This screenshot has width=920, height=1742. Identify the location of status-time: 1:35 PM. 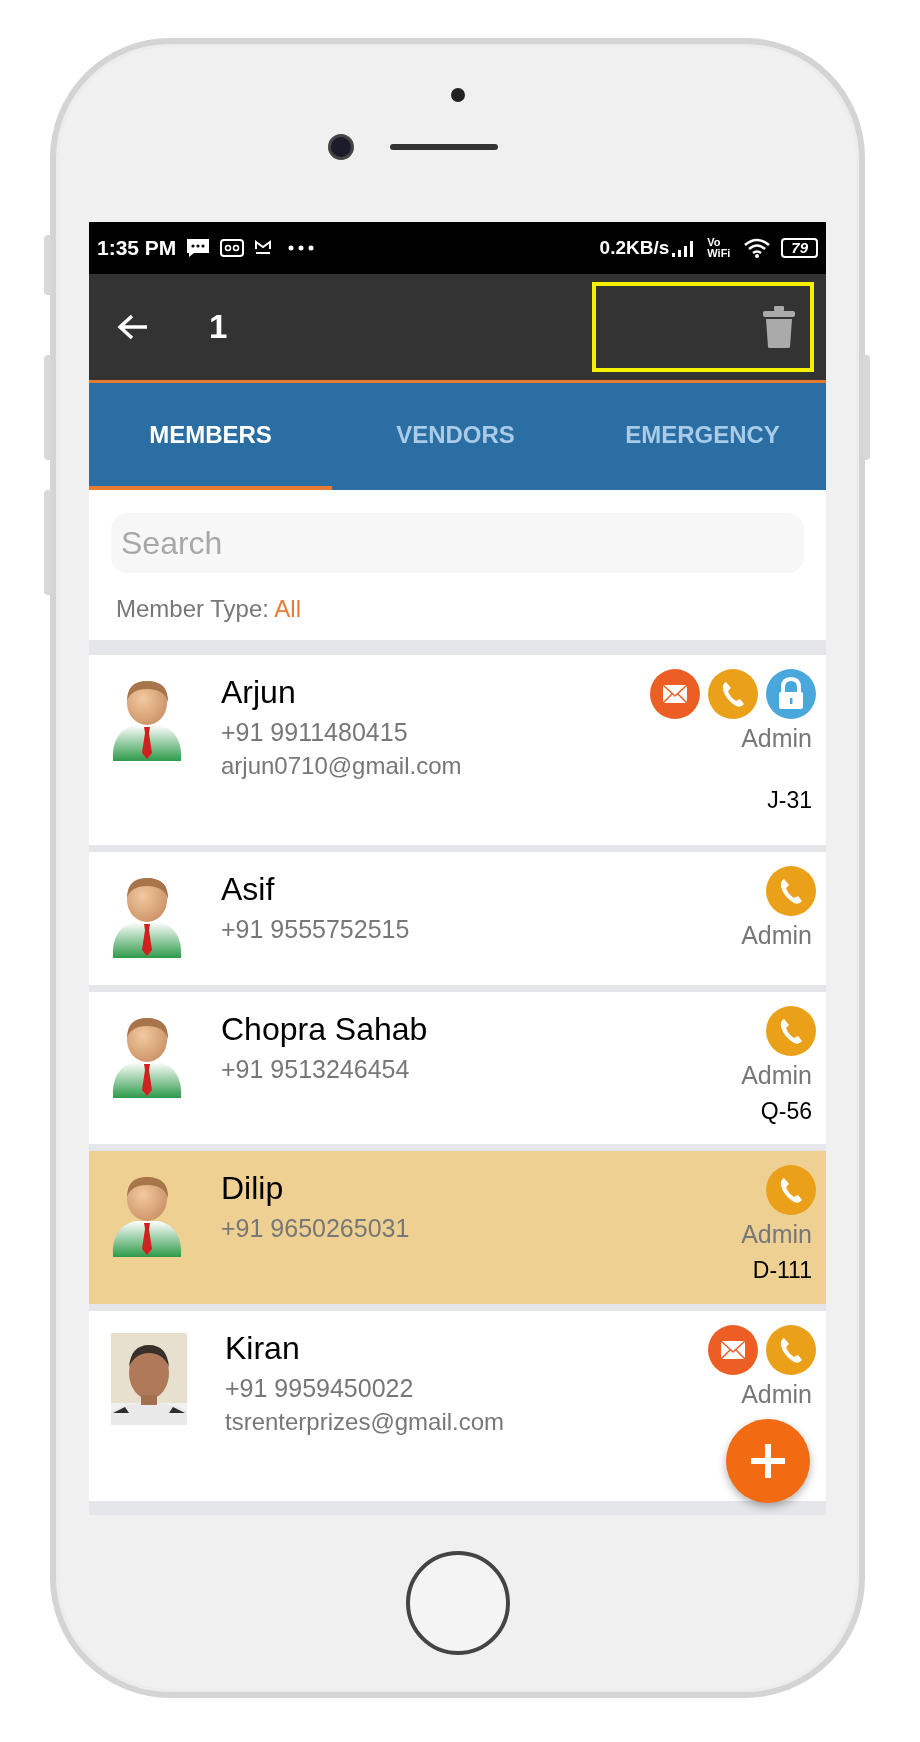
(137, 248).